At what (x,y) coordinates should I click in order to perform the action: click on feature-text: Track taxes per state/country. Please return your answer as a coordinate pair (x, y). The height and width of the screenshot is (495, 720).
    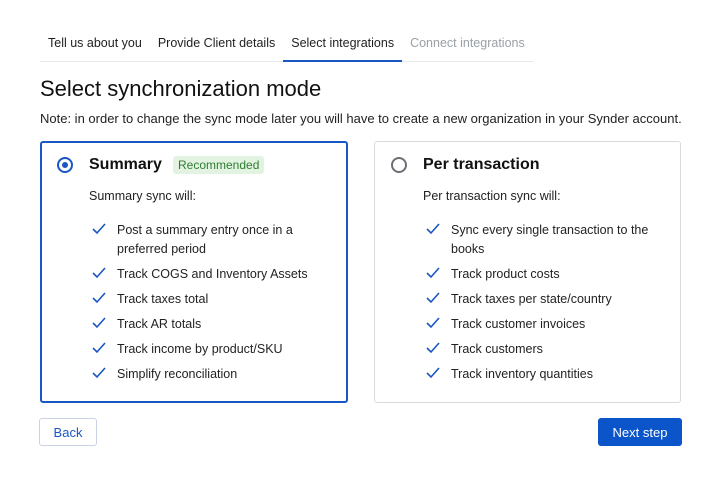
    Looking at the image, I should click on (531, 299).